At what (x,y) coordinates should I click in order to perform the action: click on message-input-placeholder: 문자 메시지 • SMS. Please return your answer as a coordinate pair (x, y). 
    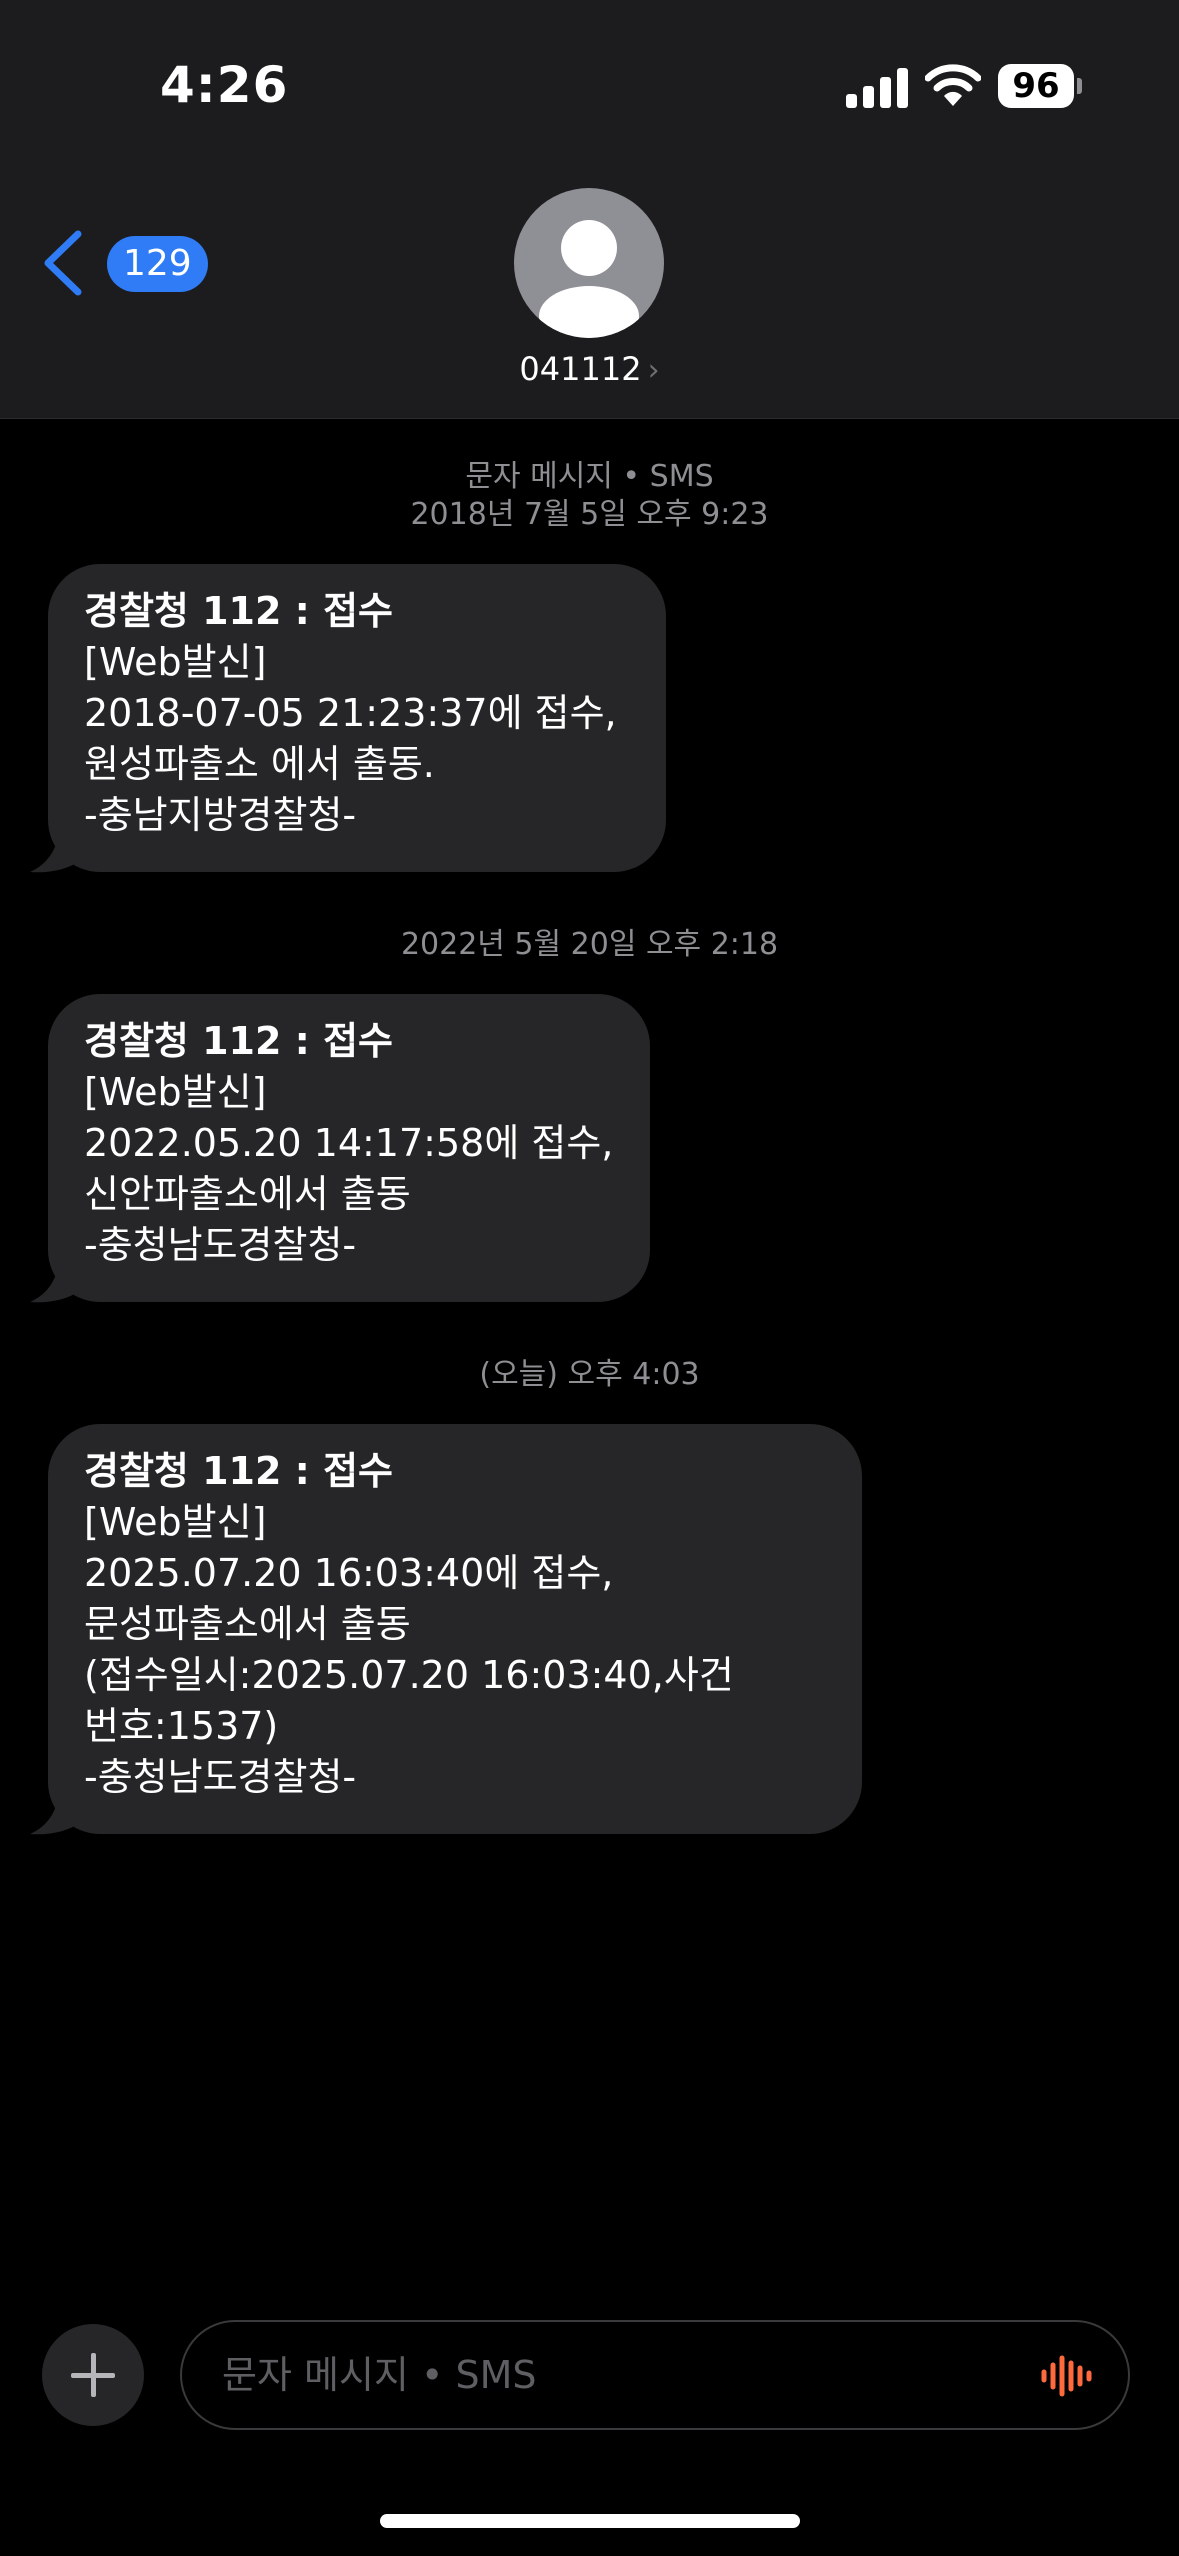
    Looking at the image, I should click on (379, 2375).